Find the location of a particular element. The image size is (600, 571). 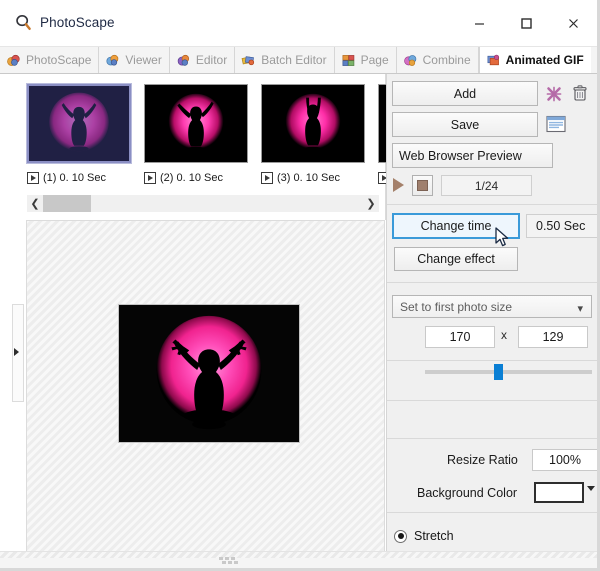

tab-label: Combine is located at coordinates (446, 60).